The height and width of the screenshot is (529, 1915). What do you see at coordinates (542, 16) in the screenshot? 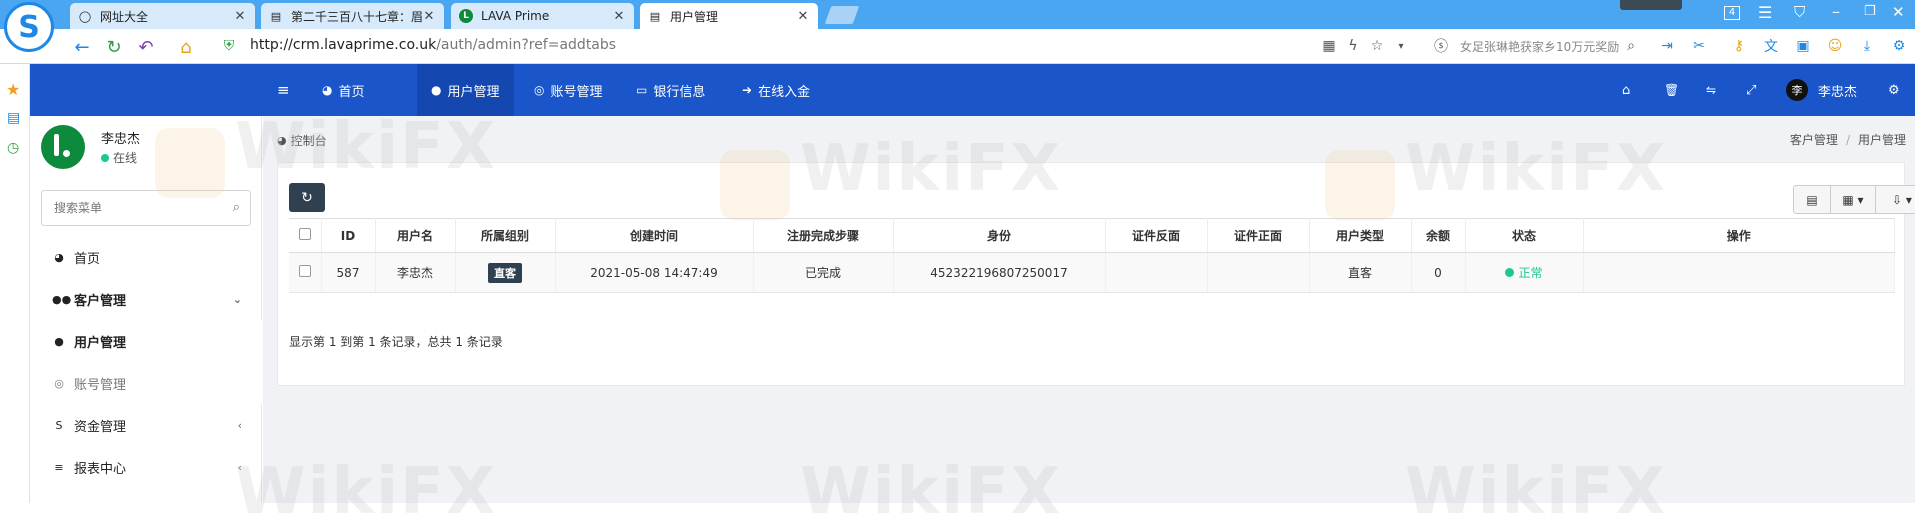
I see `tab-2: L LAVA Prime ✕` at bounding box center [542, 16].